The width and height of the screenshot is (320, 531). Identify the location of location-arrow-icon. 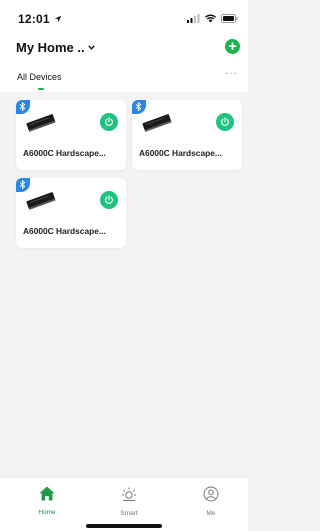
(58, 19).